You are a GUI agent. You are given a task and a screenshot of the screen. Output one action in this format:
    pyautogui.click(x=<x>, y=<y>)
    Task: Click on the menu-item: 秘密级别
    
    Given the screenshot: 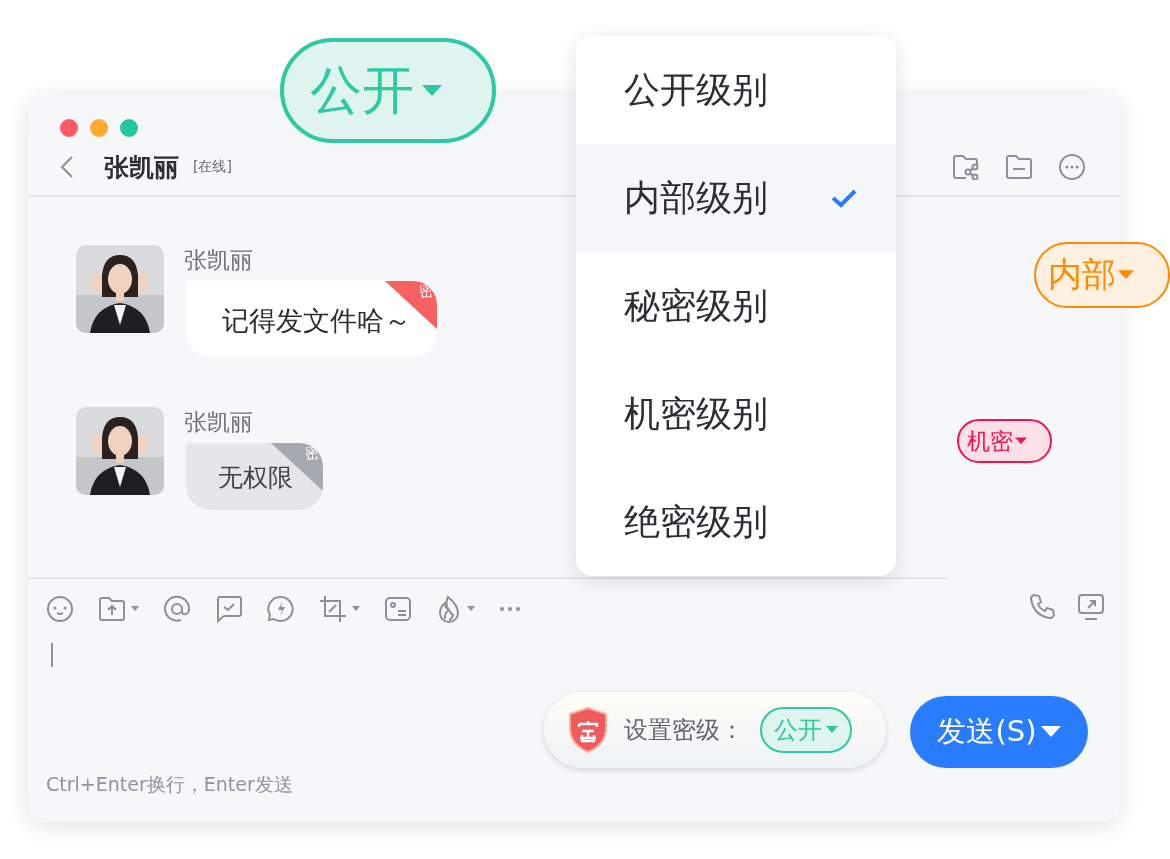 What is the action you would take?
    pyautogui.click(x=736, y=306)
    